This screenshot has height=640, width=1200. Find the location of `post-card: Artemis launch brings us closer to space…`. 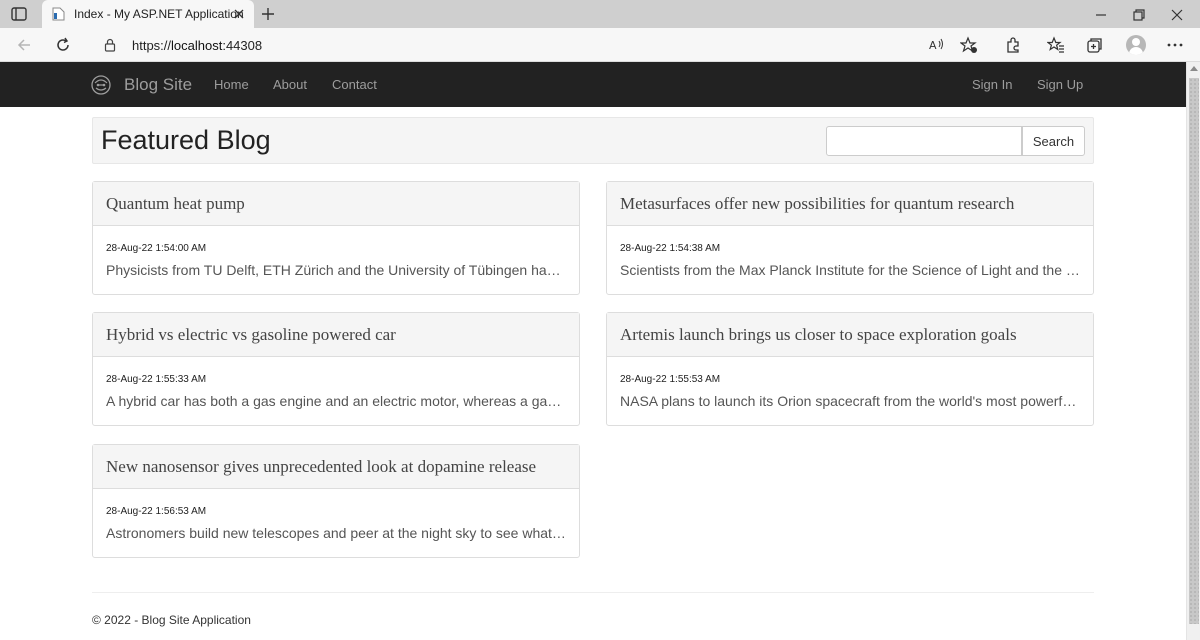

post-card: Artemis launch brings us closer to space… is located at coordinates (850, 369).